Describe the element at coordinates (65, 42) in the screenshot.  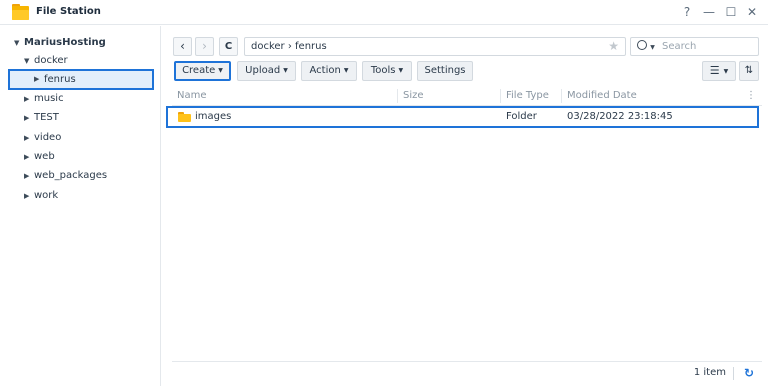
I see `tree-root-label: MariusHosting` at that location.